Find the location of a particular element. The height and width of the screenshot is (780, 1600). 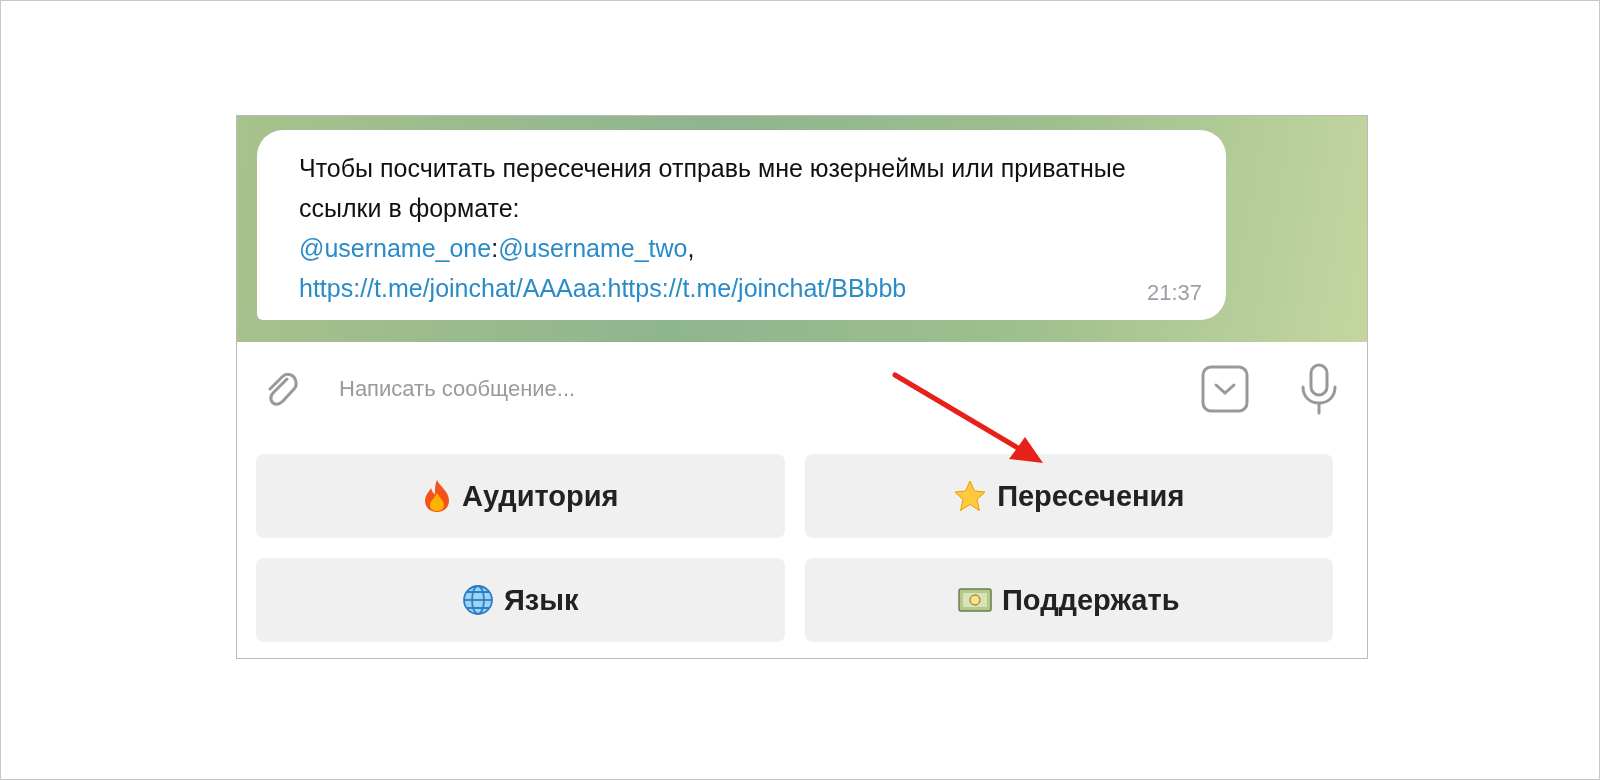

link: @username_one is located at coordinates (395, 248).